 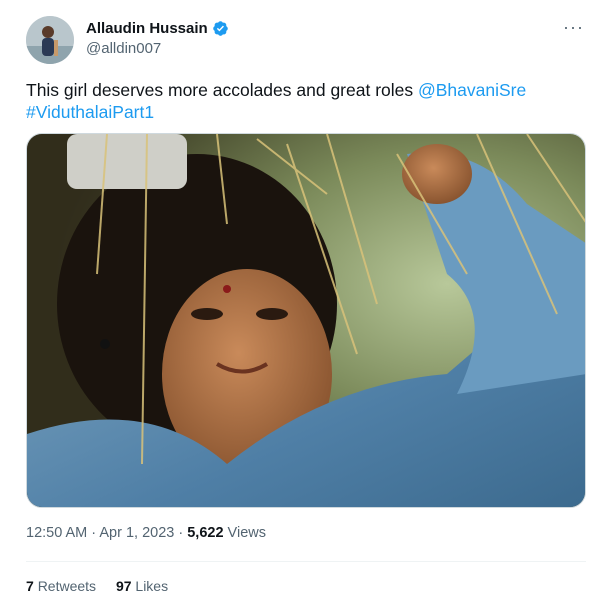 I want to click on verified-badge-icon, so click(x=220, y=28).